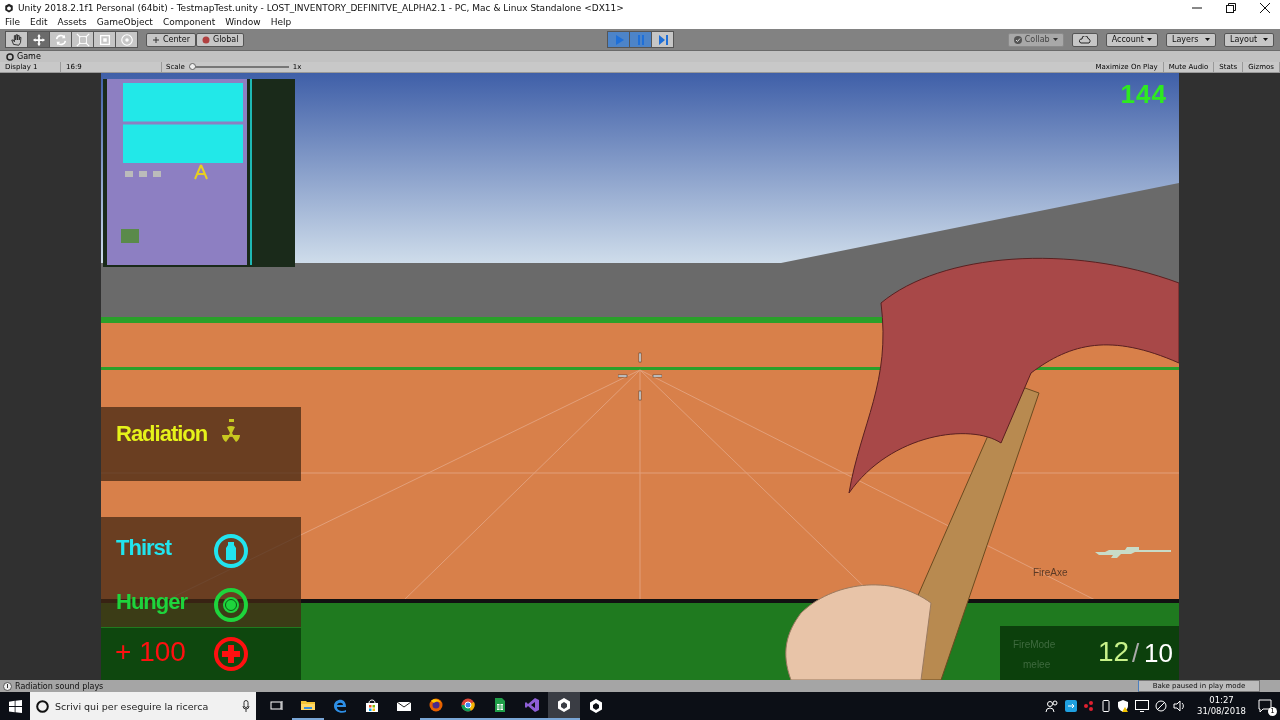 Image resolution: width=1280 pixels, height=720 pixels. What do you see at coordinates (59, 686) in the screenshot?
I see `status-message: Radiation sound plays` at bounding box center [59, 686].